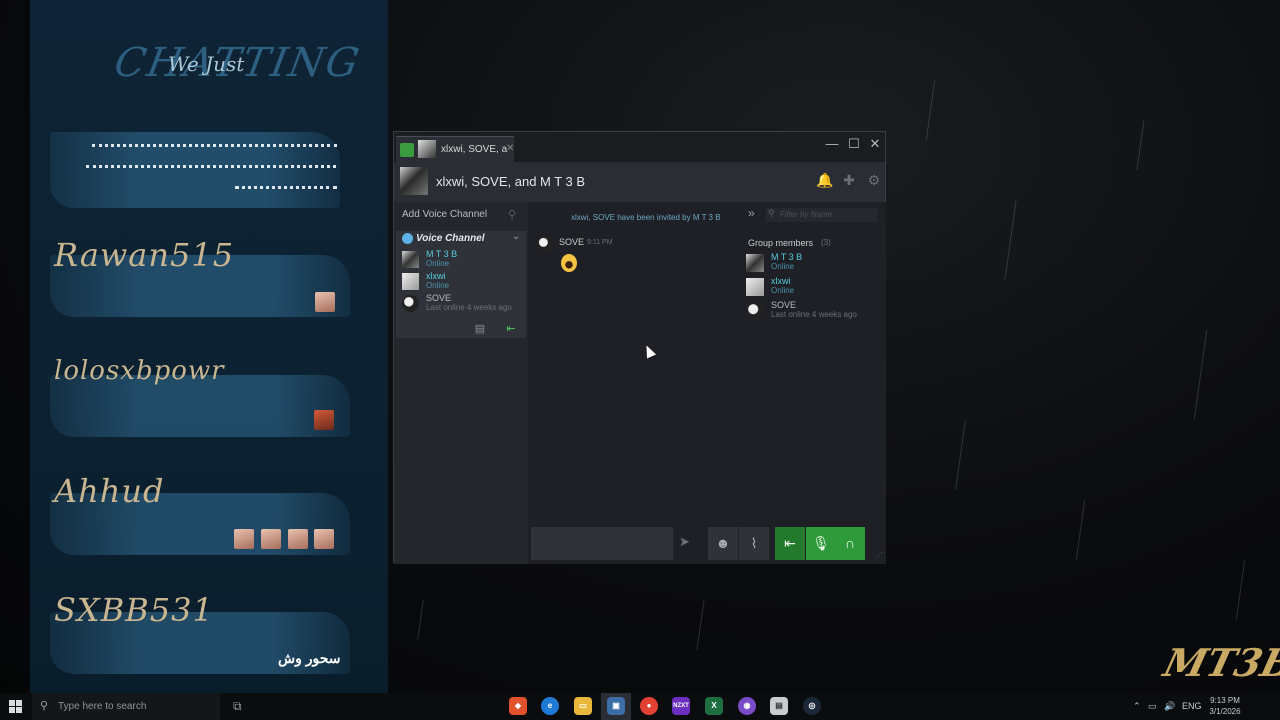 Image resolution: width=1280 pixels, height=720 pixels. I want to click on task-view-icon: ⧉, so click(237, 706).